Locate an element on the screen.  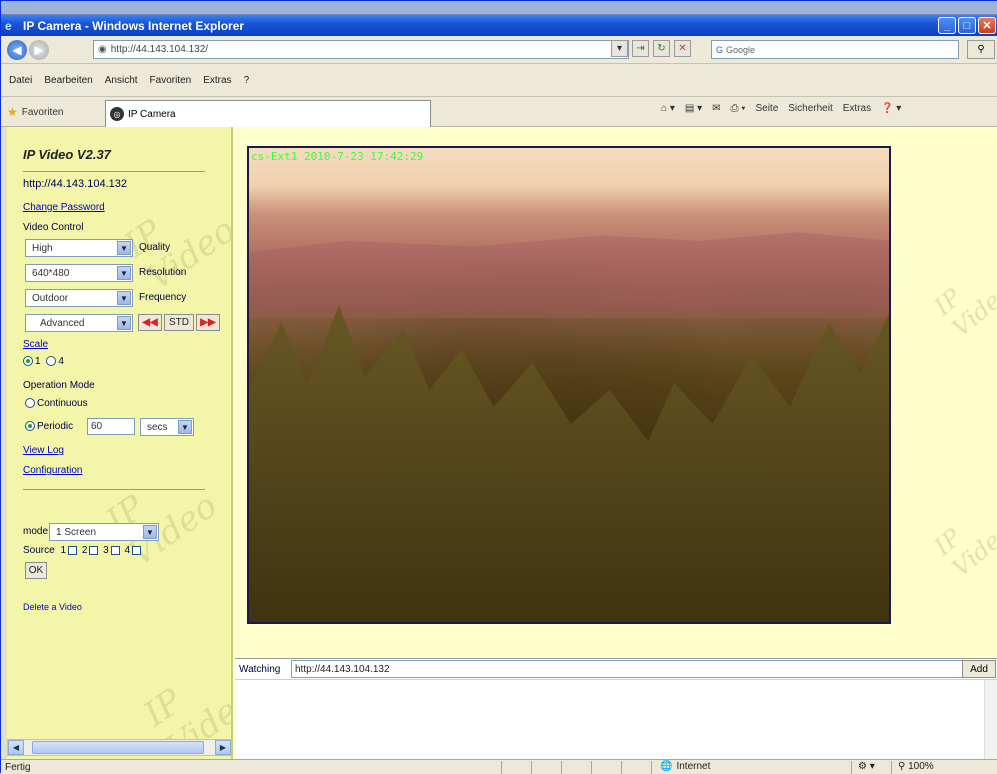
taskbar-strip is located at coordinates (499, 8).